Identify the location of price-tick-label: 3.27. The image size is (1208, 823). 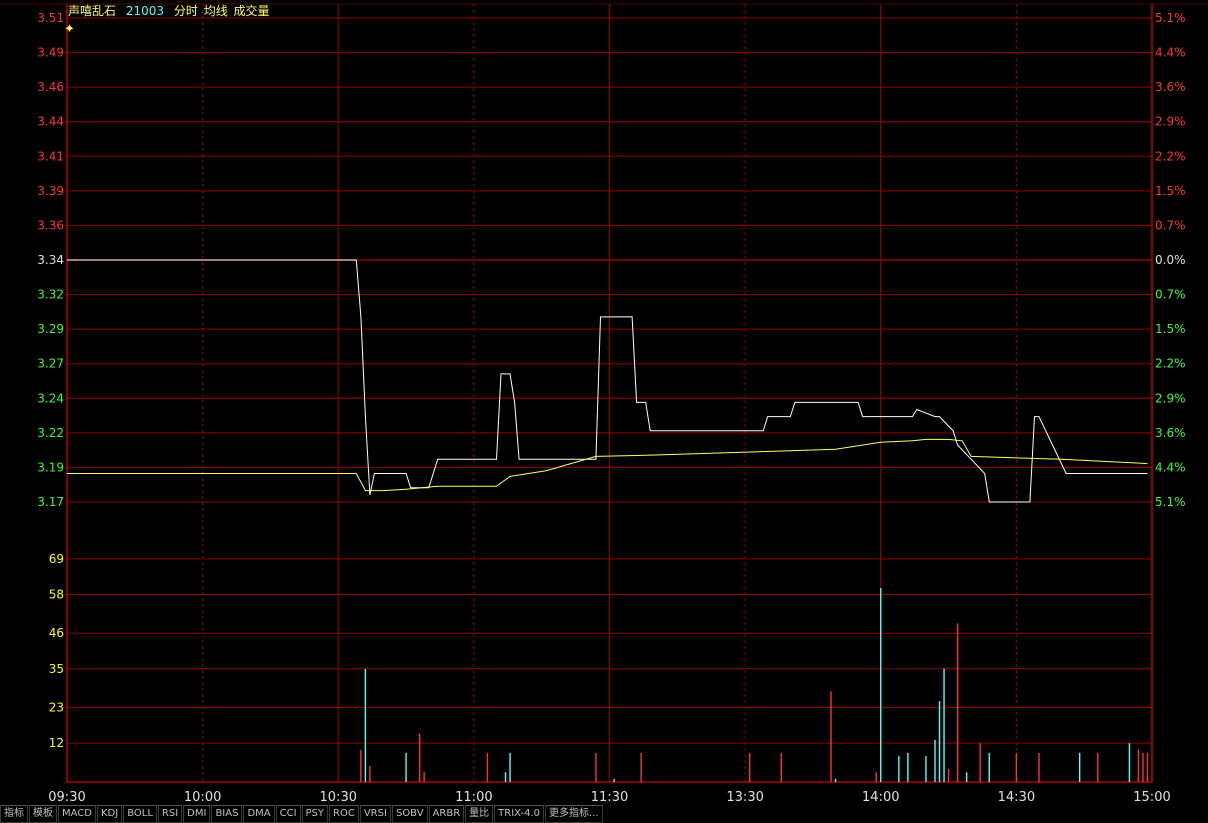
(50, 364).